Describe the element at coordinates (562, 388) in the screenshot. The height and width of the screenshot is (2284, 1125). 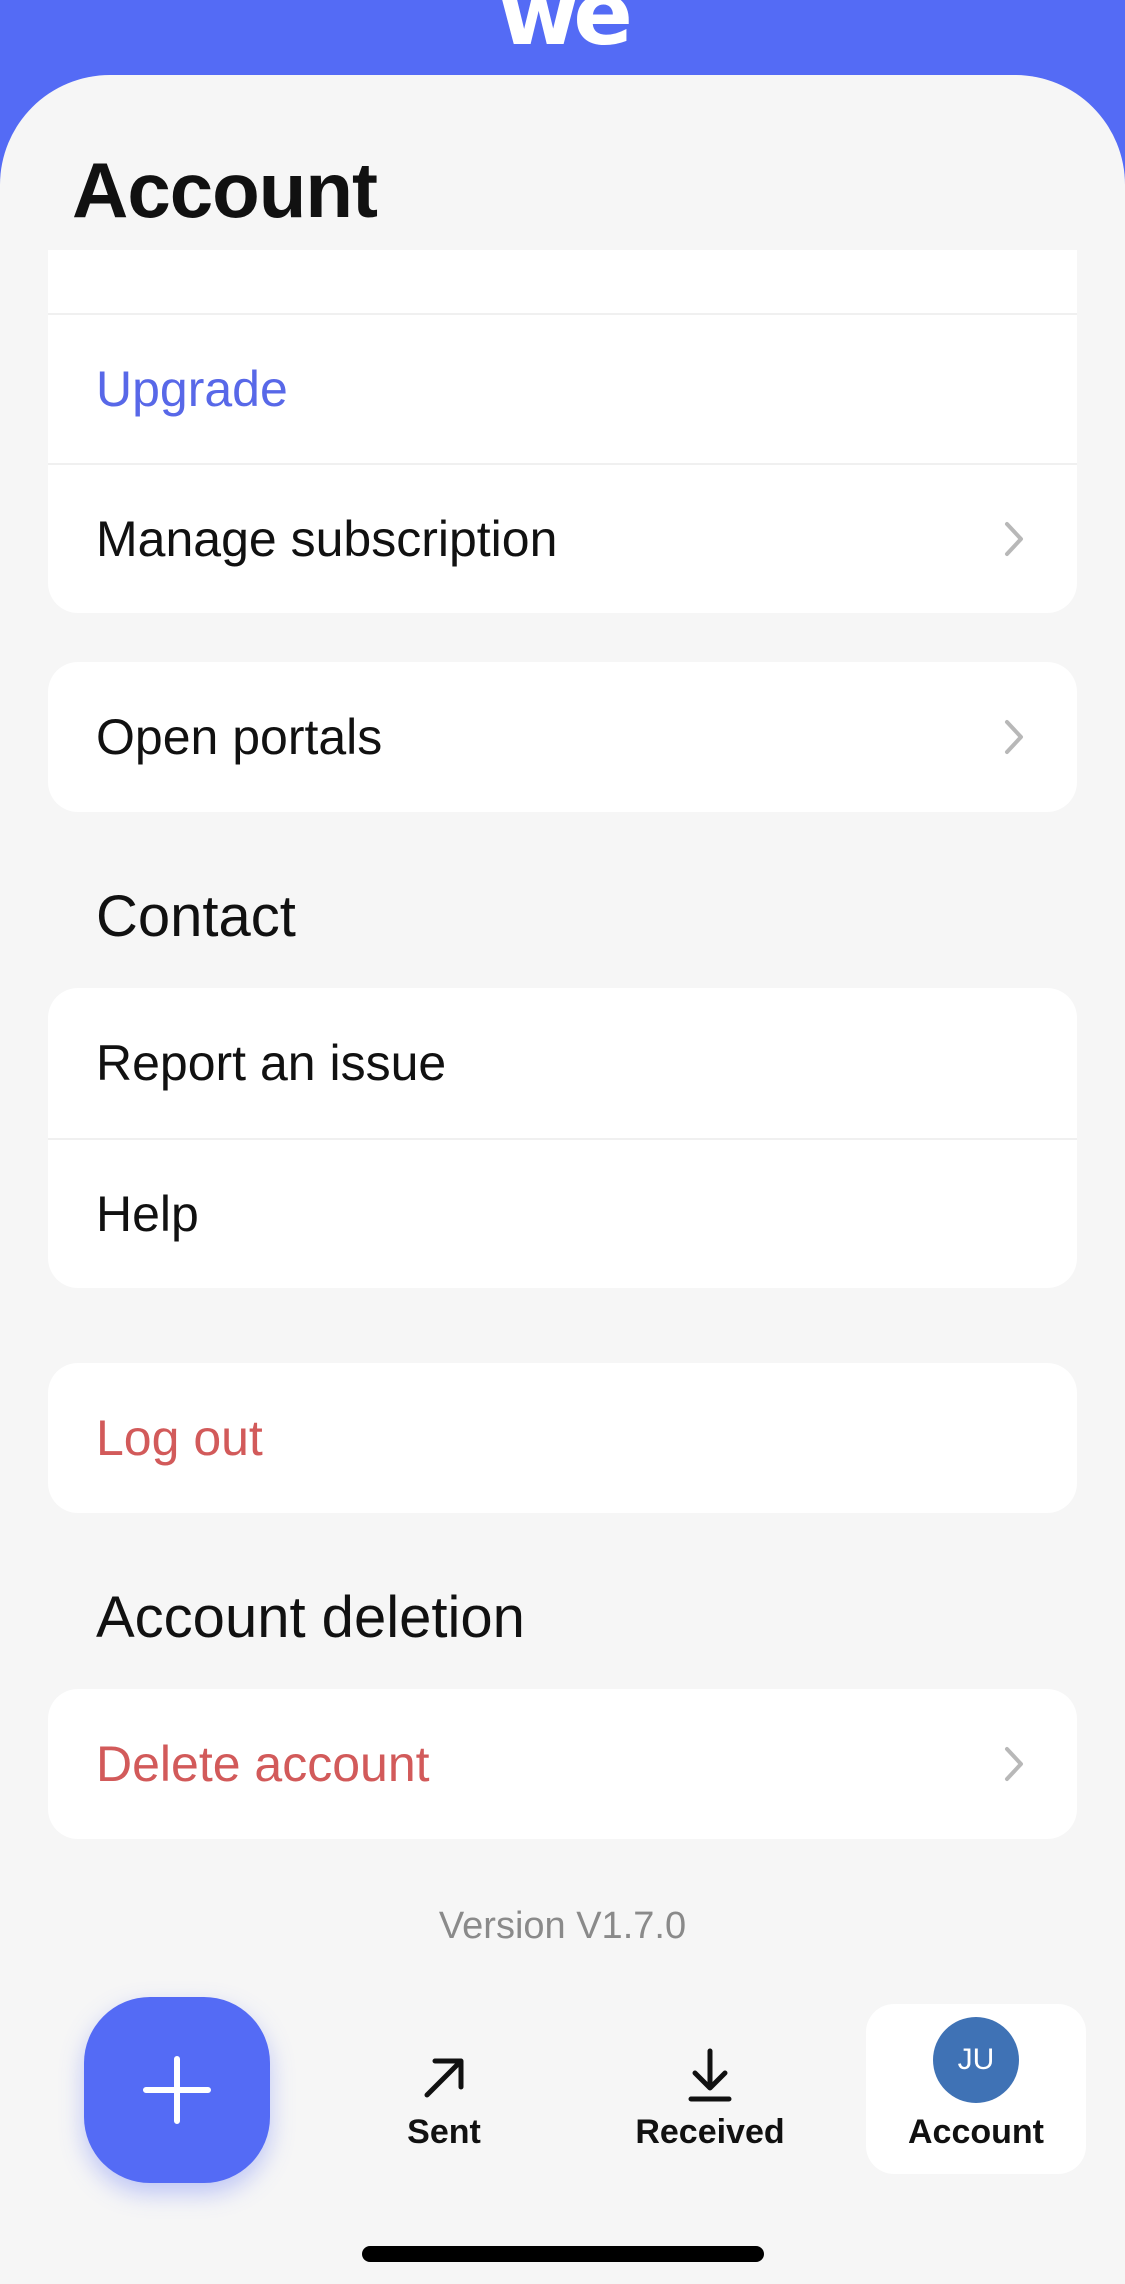
I see `upgrade-row: Upgrade` at that location.